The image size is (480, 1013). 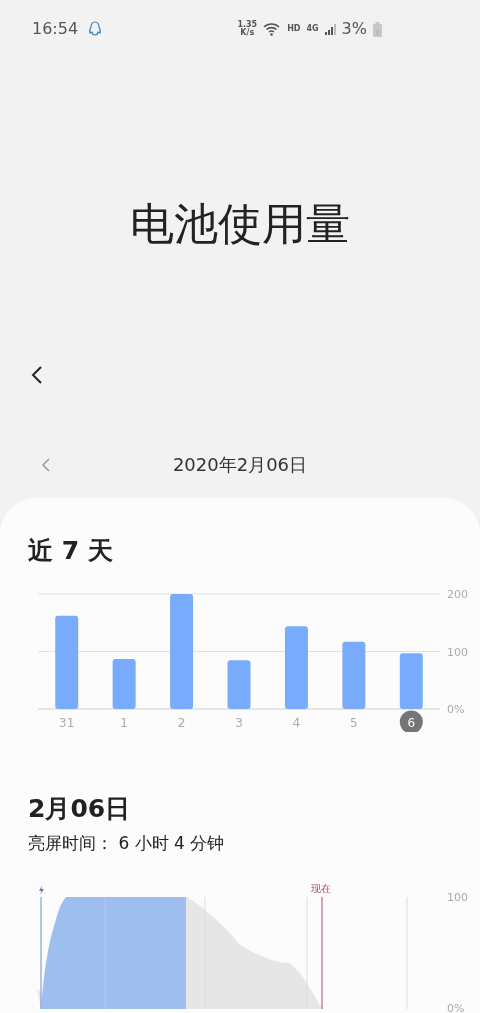 What do you see at coordinates (240, 464) in the screenshot?
I see `date-label: 2020年2月06日` at bounding box center [240, 464].